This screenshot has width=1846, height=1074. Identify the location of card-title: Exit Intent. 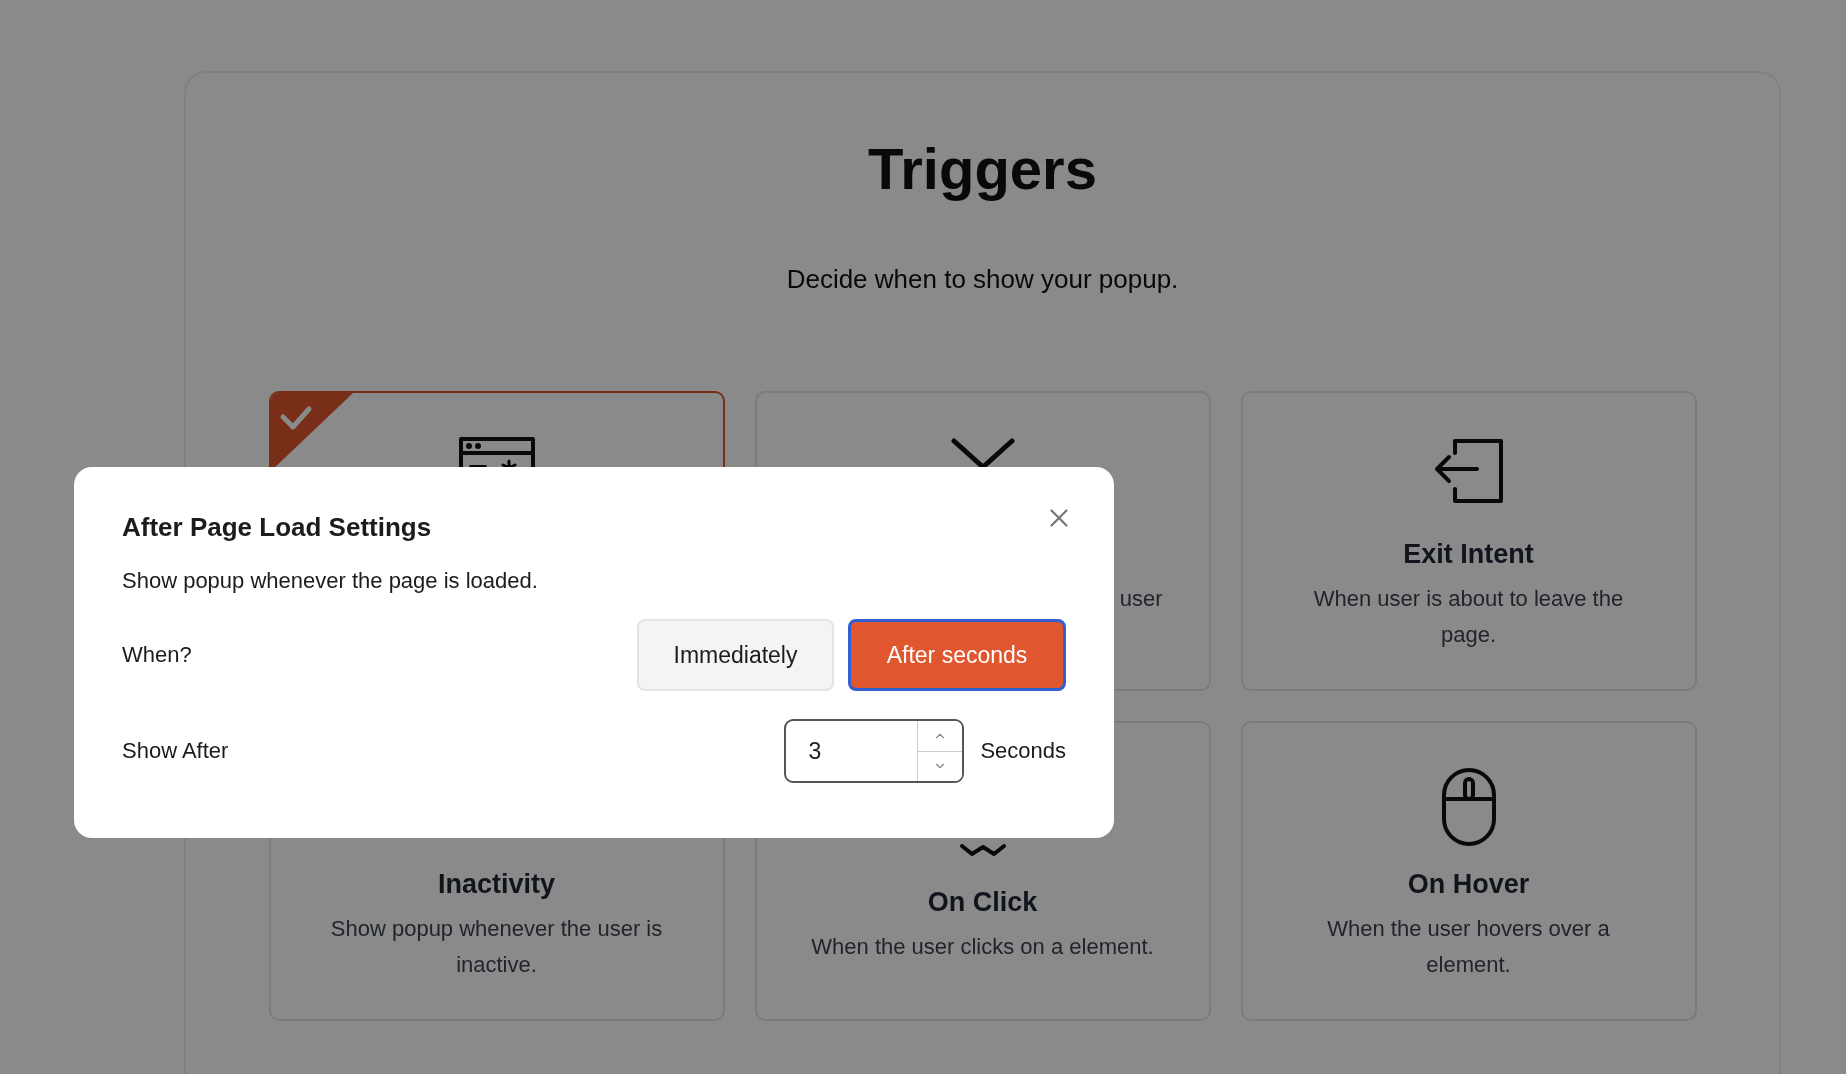
(1468, 554).